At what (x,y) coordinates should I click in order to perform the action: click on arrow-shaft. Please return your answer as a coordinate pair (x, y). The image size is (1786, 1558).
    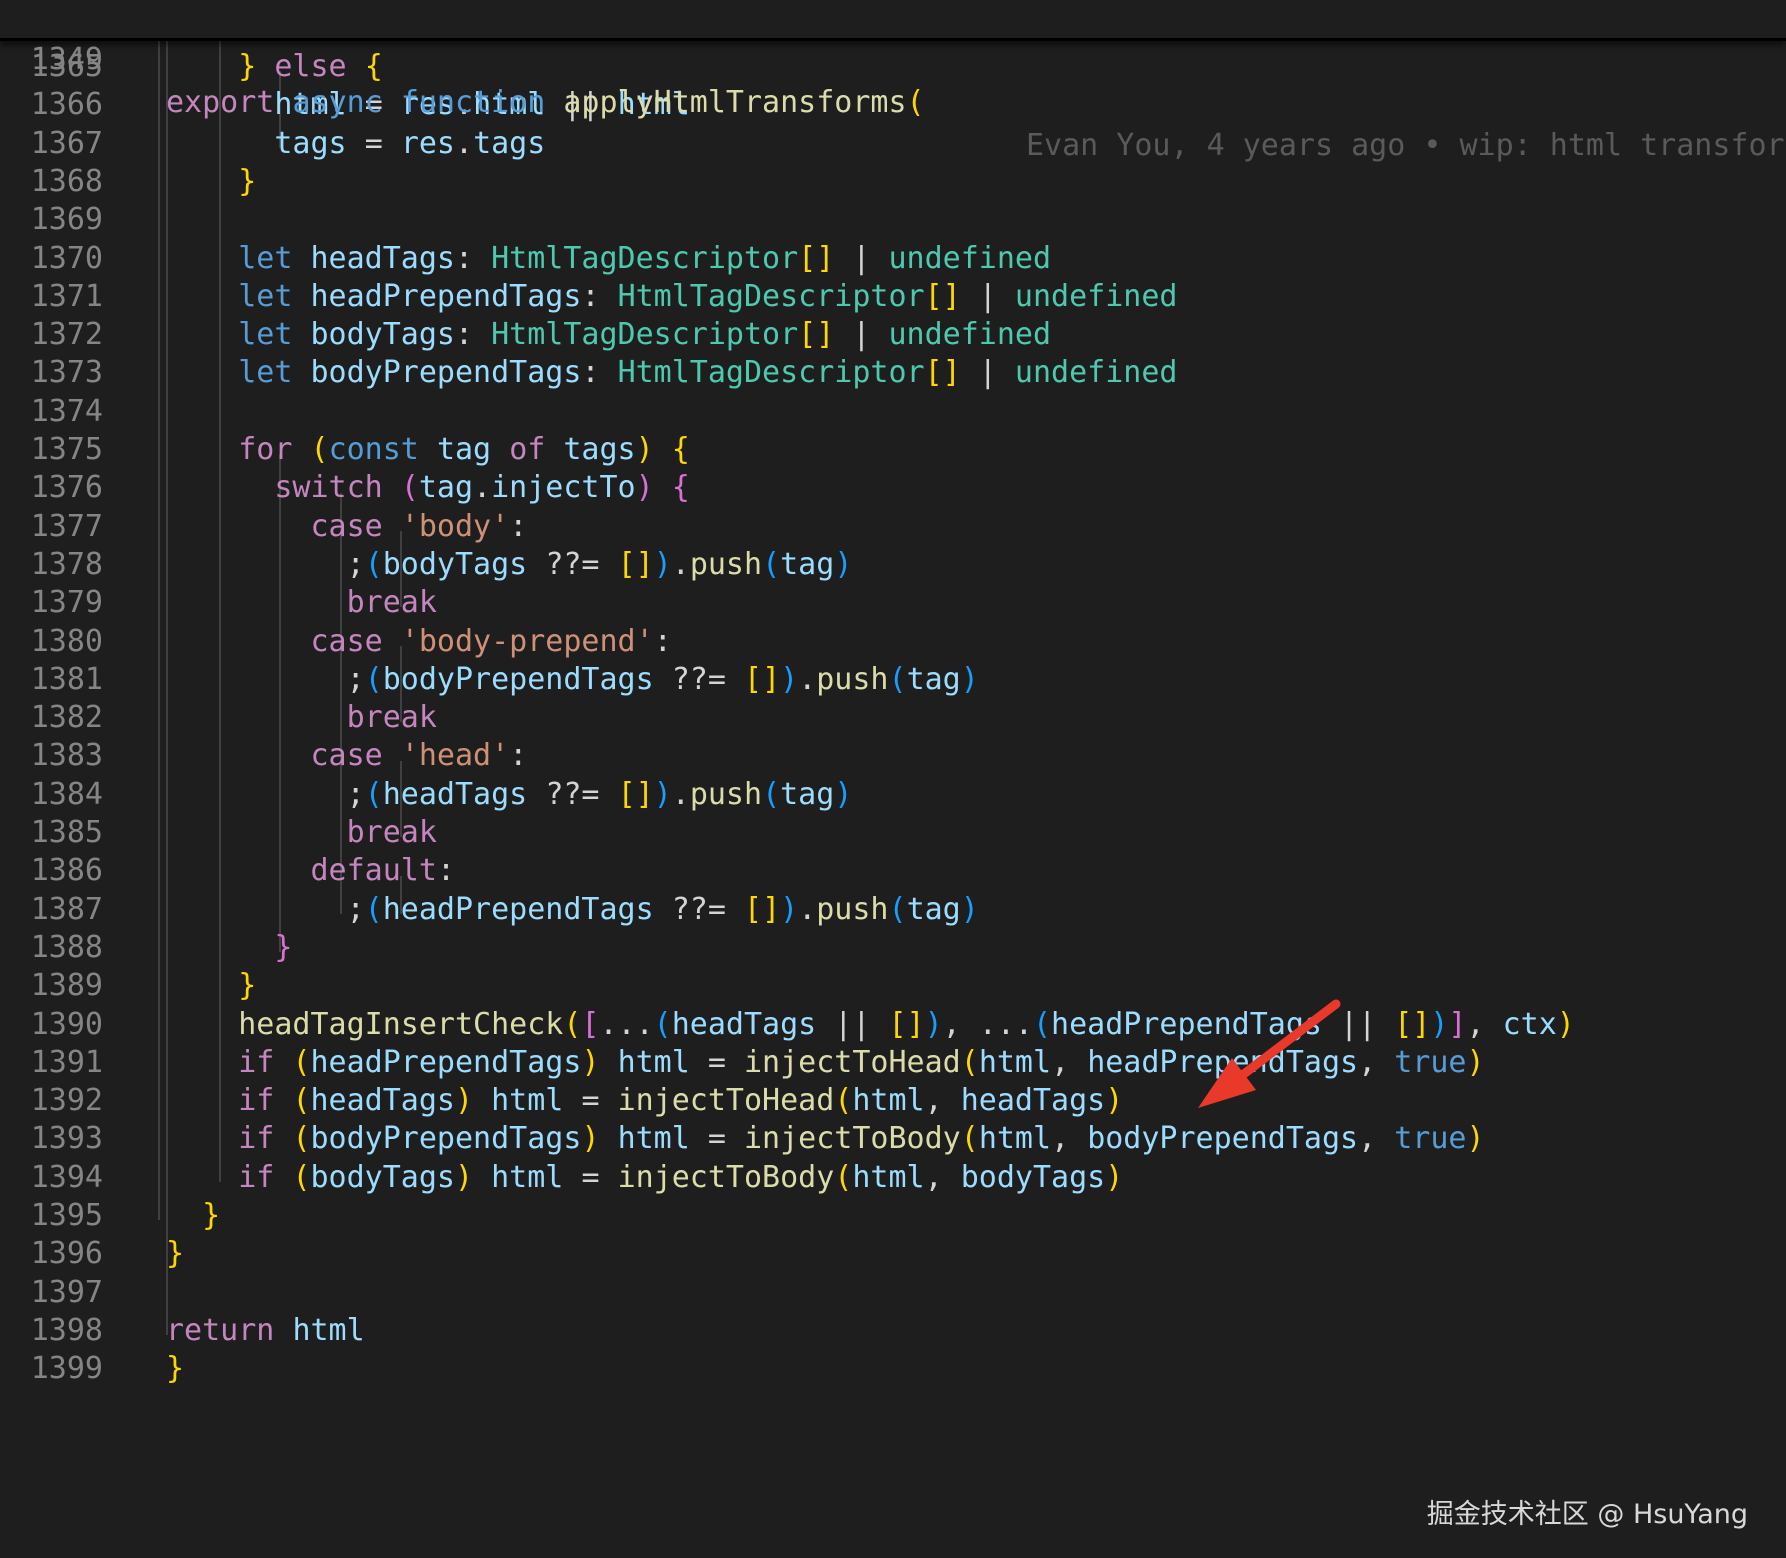
    Looking at the image, I should click on (1282, 1045).